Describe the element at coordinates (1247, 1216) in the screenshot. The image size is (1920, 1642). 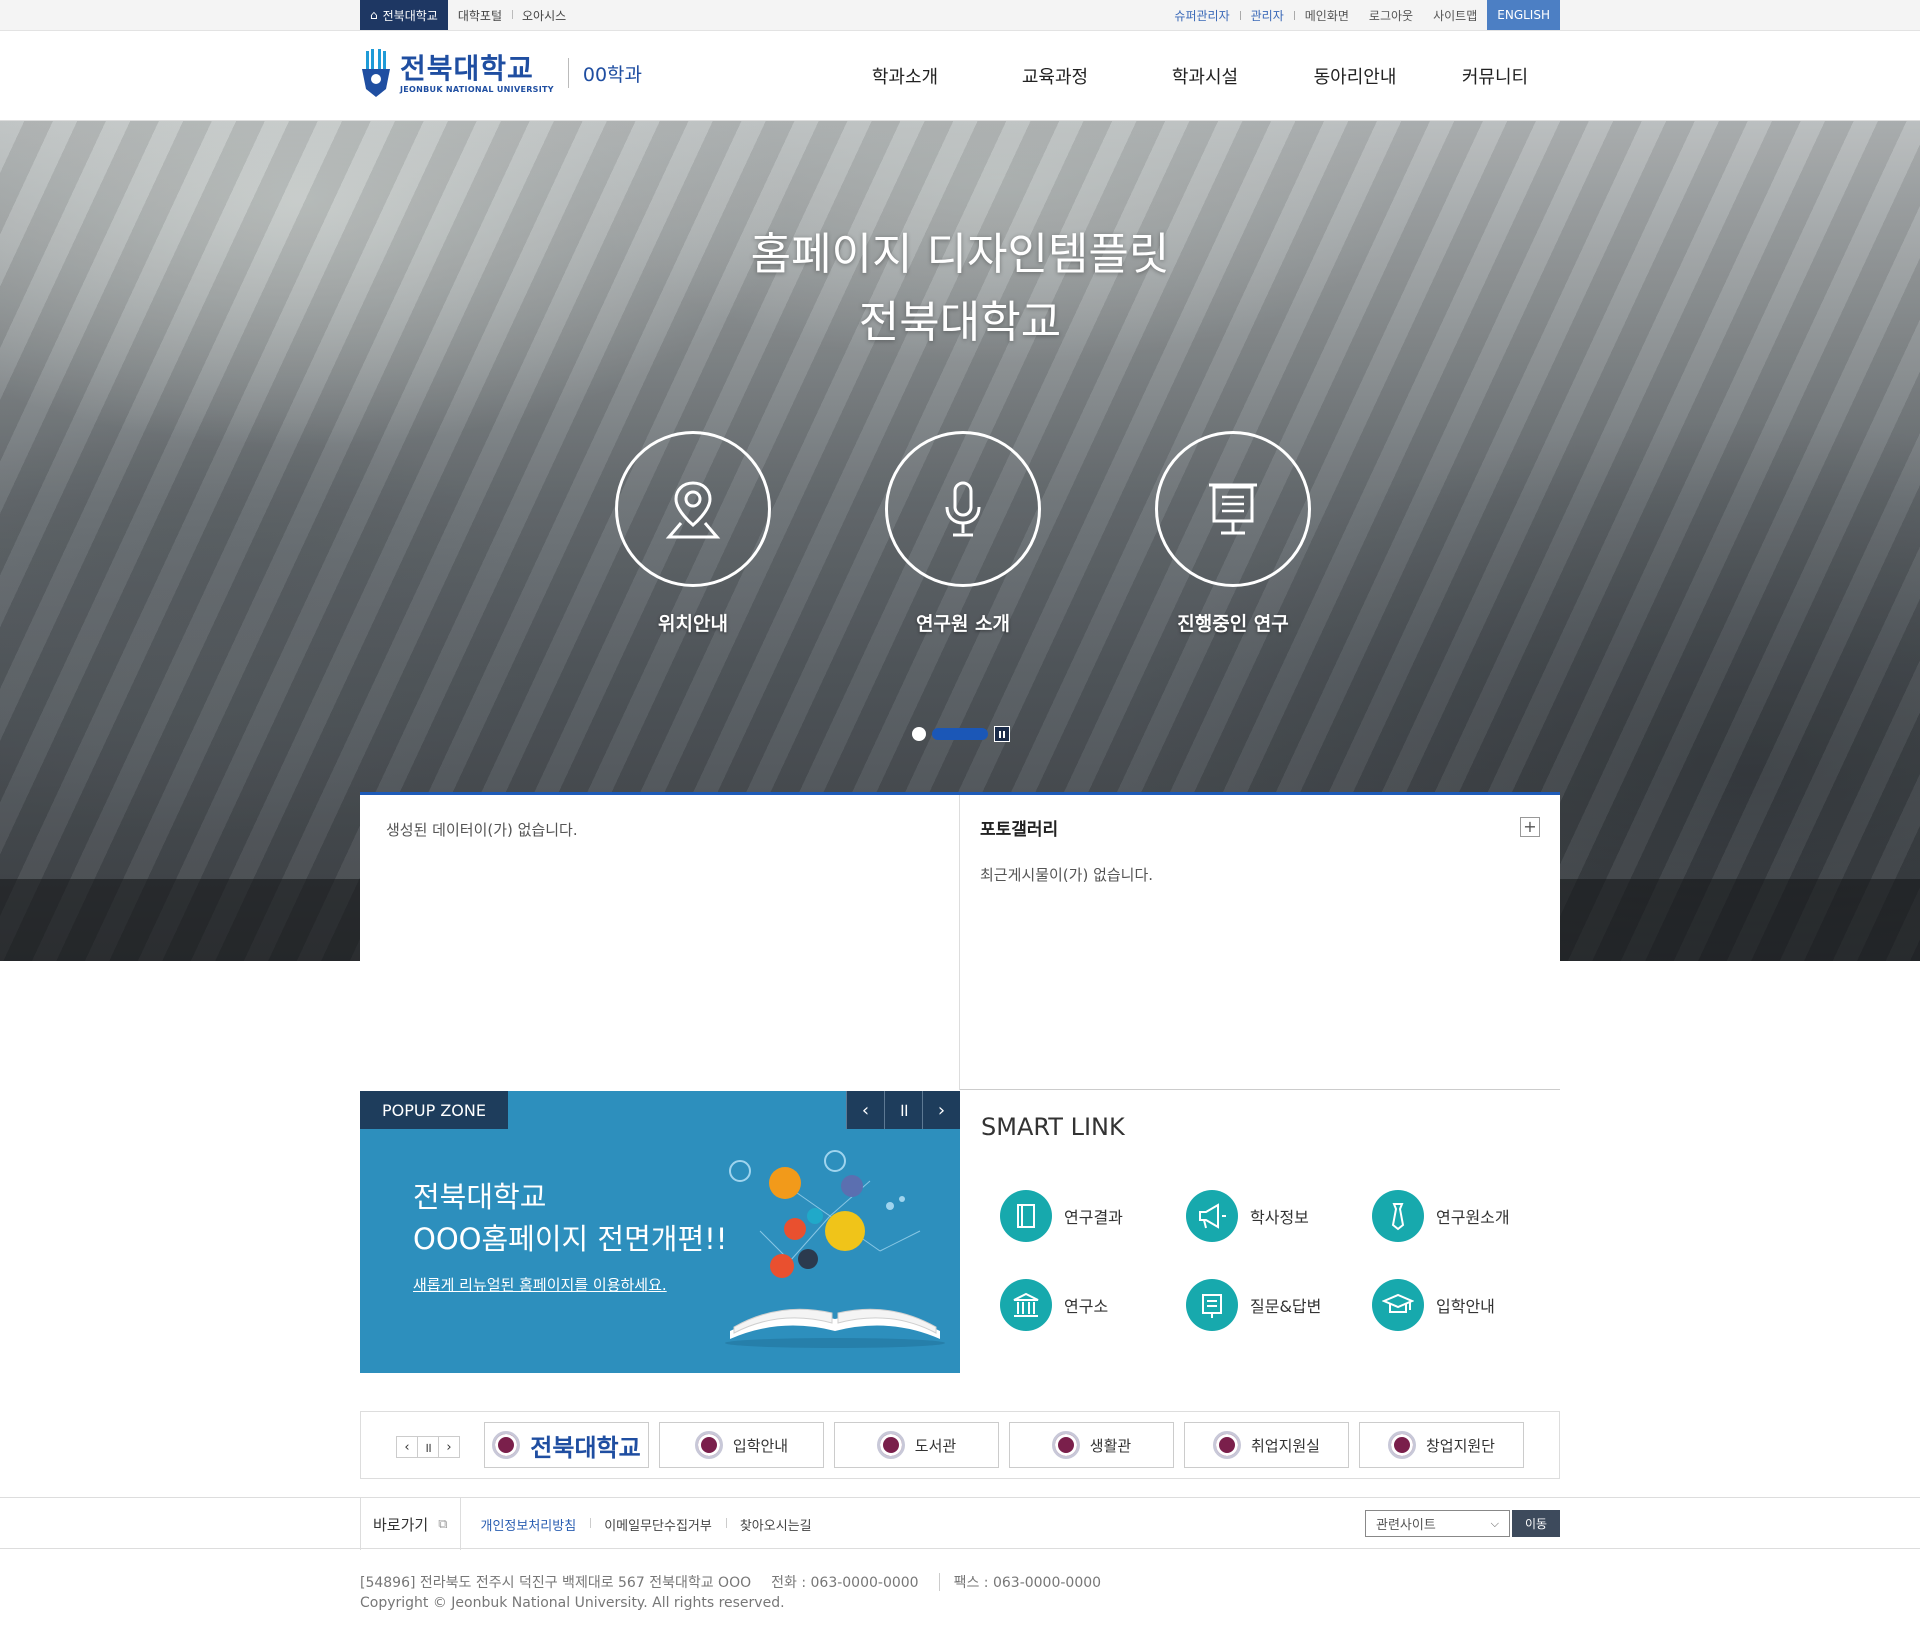
I see `smart-link-academic-info: 학사정보` at that location.